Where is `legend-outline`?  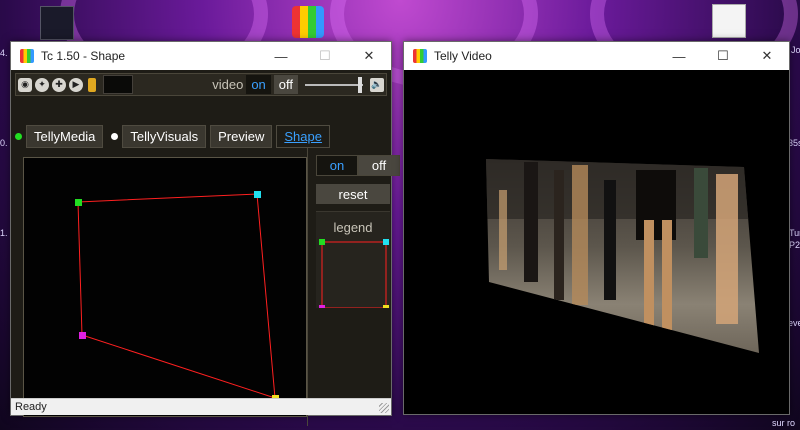
legend-outline is located at coordinates (354, 274).